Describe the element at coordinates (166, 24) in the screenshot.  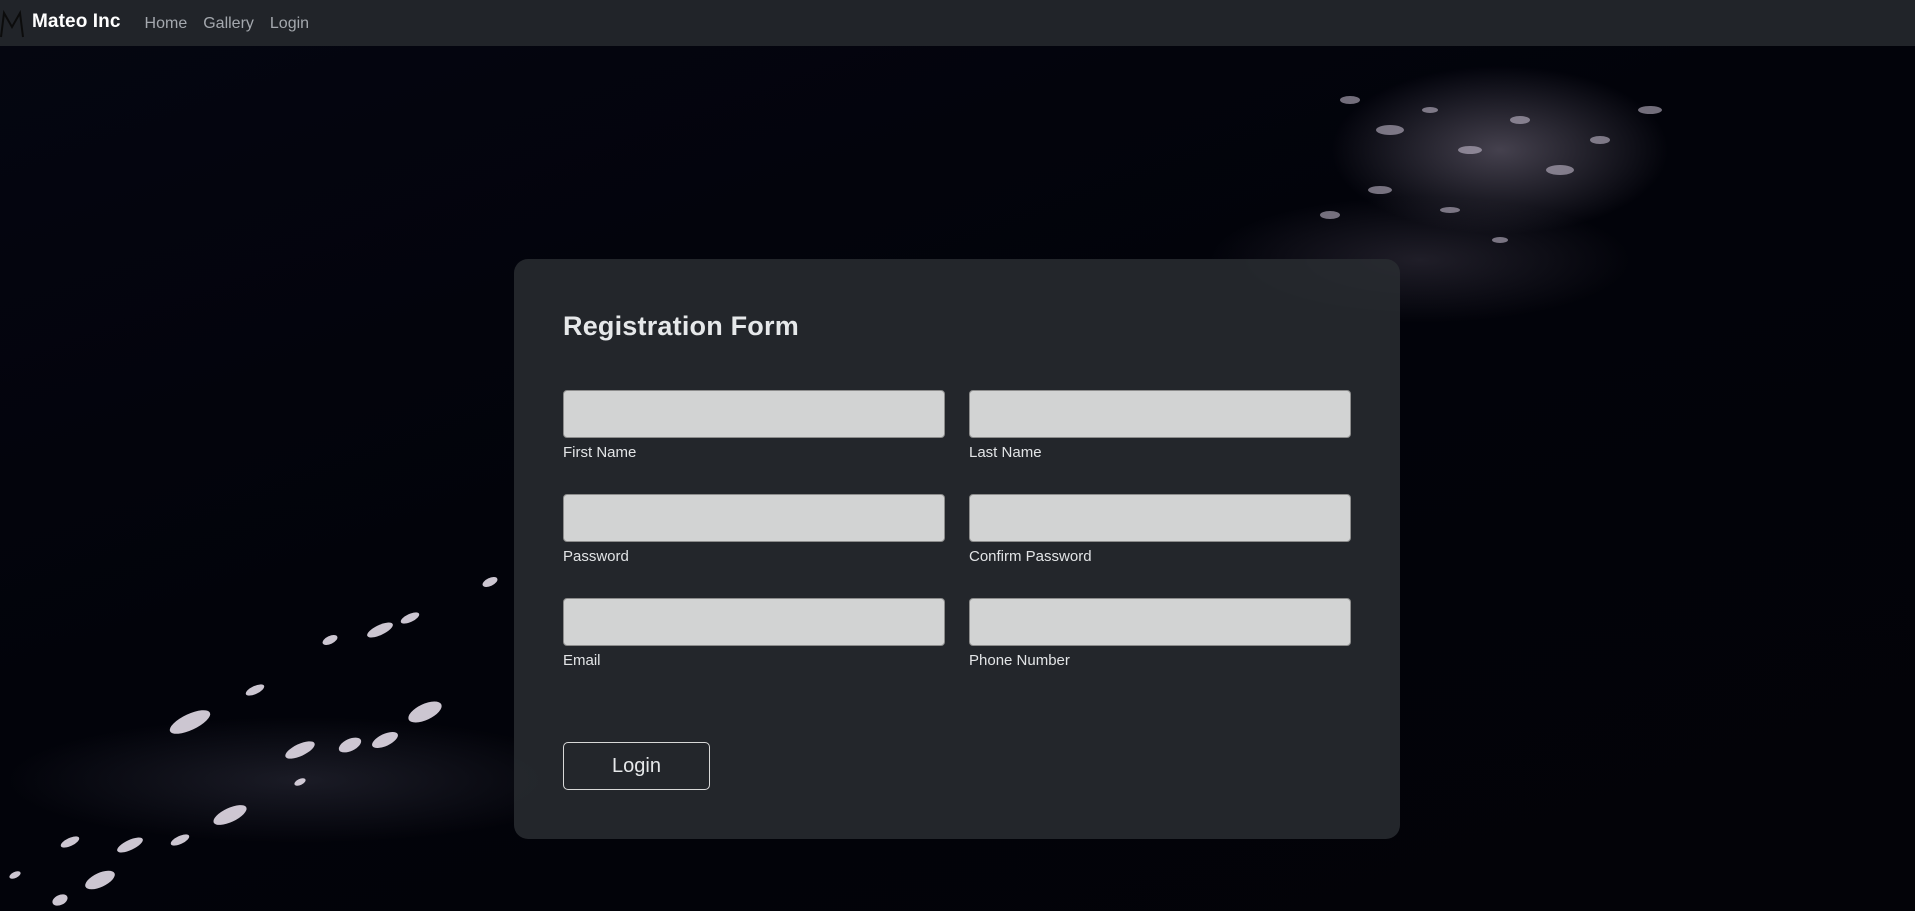
I see `nav-link-home: Home` at that location.